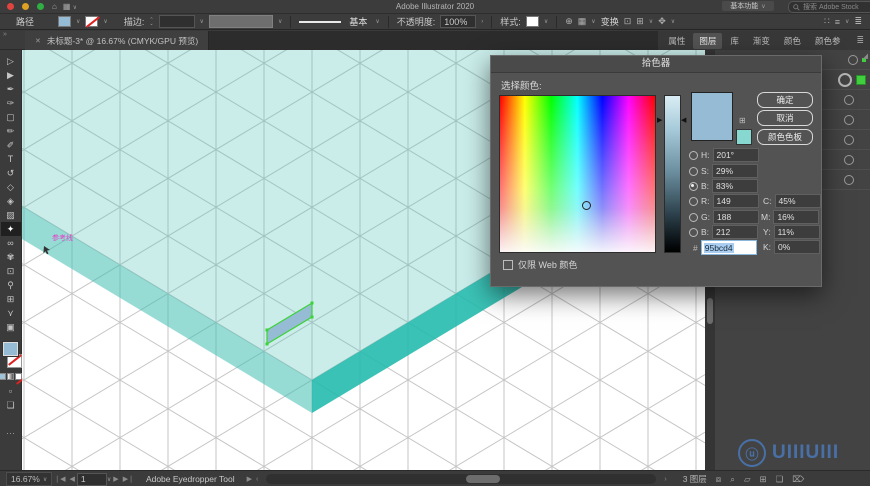 Image resolution: width=870 pixels, height=486 pixels. What do you see at coordinates (735, 201) in the screenshot?
I see `r-field: 149` at bounding box center [735, 201].